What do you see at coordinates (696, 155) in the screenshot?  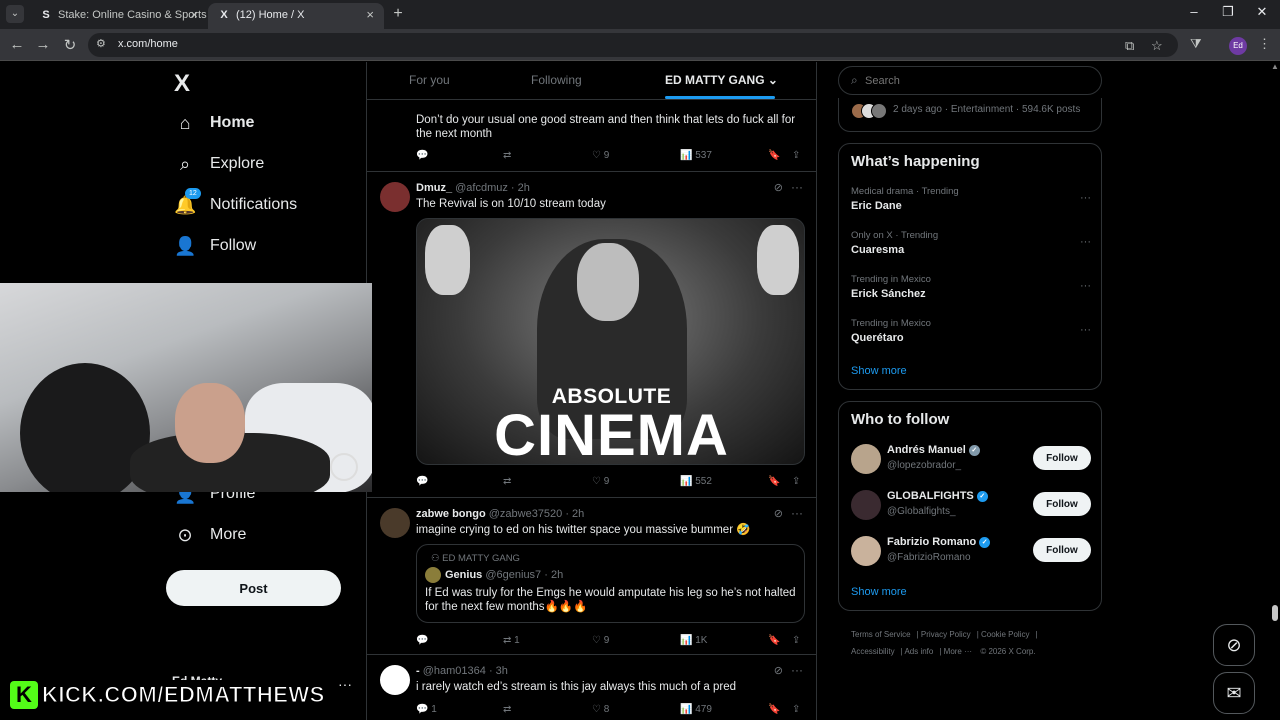 I see `views-button: 📊 537` at bounding box center [696, 155].